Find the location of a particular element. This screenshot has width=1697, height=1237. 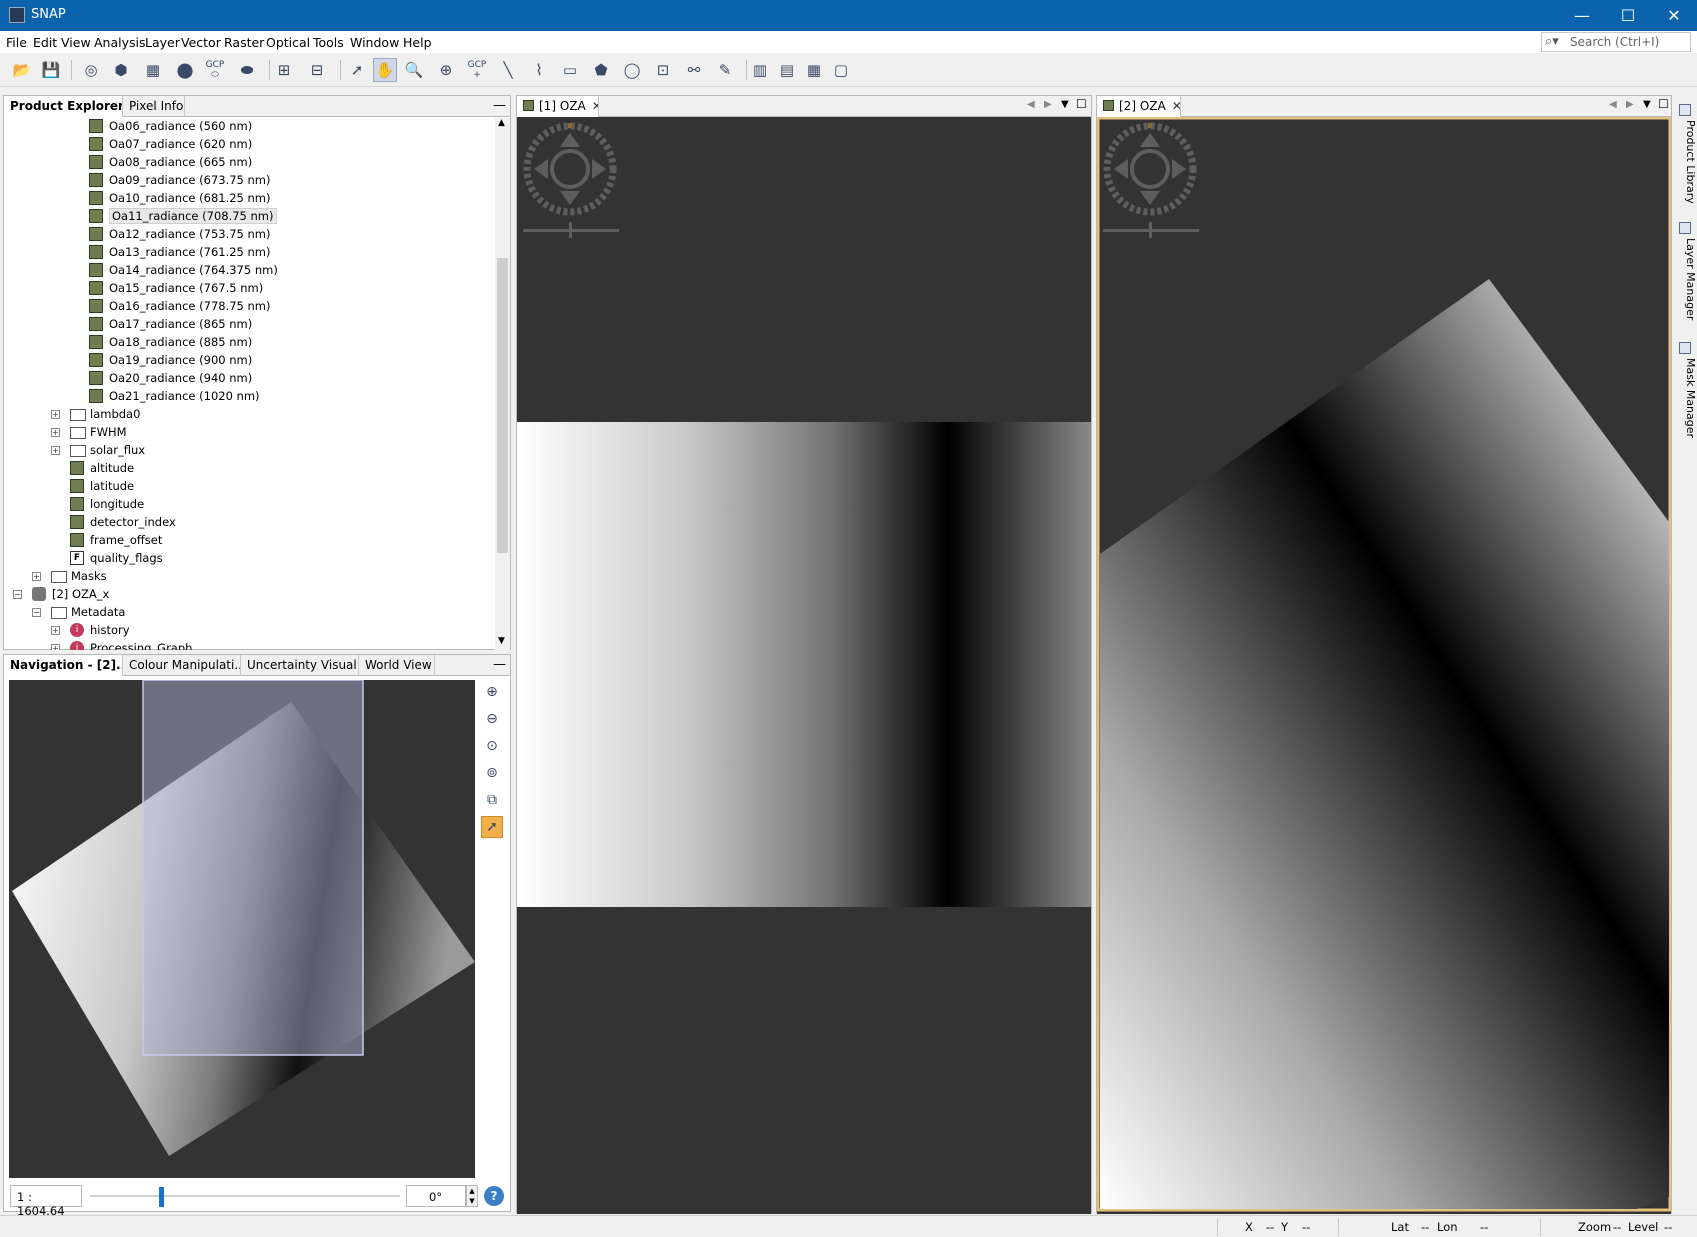

tree-item: detector_index is located at coordinates (249, 523).